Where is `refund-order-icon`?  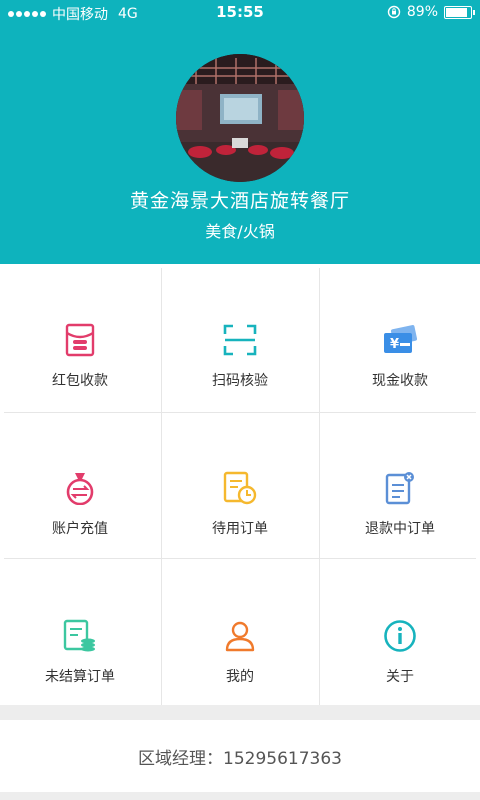 refund-order-icon is located at coordinates (399, 488).